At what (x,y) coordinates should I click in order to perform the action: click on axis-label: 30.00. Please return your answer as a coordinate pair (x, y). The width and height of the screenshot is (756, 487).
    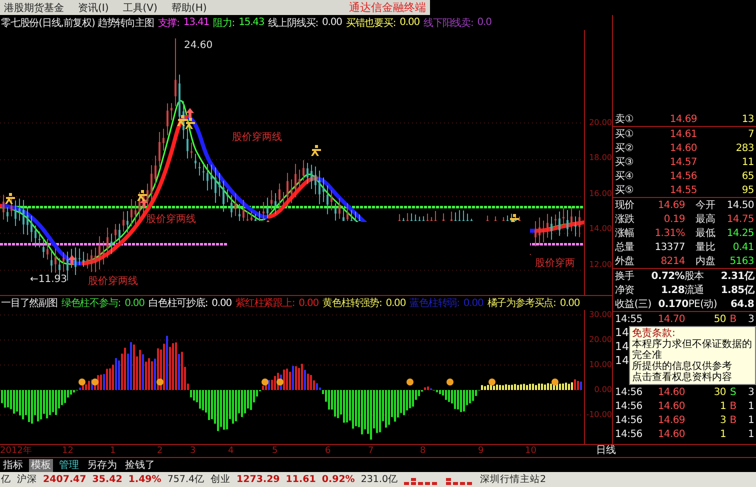
    Looking at the image, I should click on (600, 315).